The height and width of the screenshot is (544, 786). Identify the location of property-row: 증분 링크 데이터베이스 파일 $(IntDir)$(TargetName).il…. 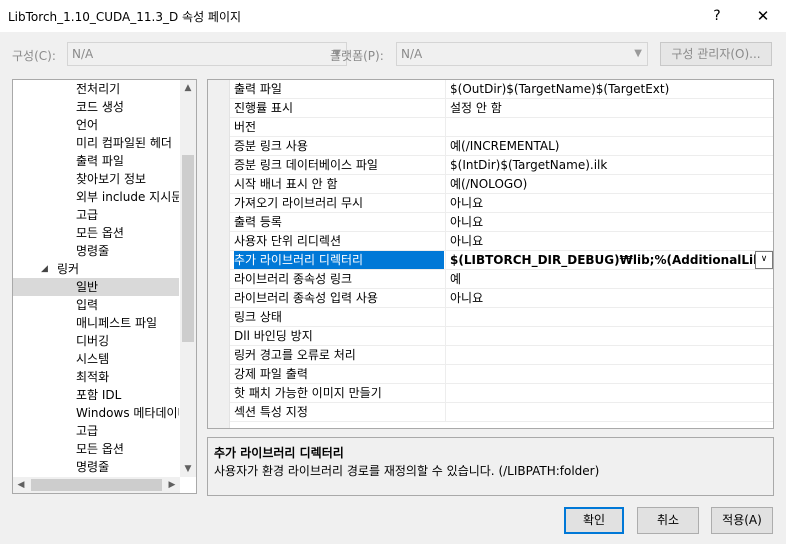
(501, 165).